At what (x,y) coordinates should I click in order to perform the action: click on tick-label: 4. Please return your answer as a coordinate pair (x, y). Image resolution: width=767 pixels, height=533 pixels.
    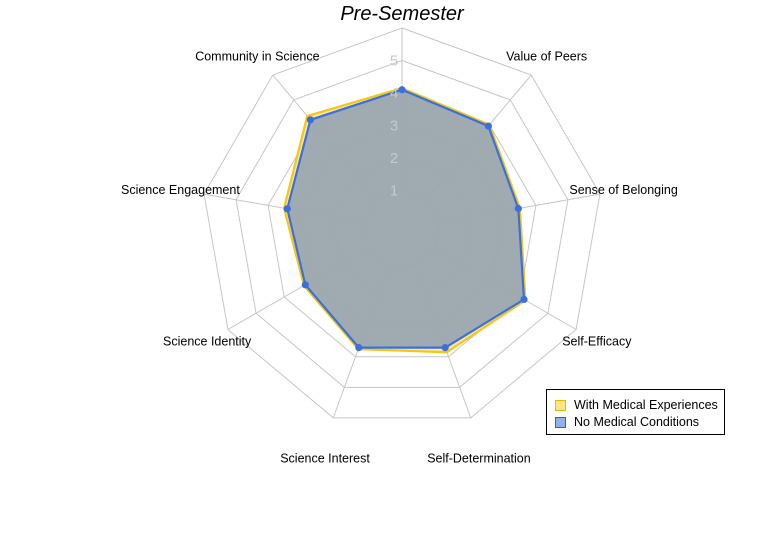
    Looking at the image, I should click on (394, 93).